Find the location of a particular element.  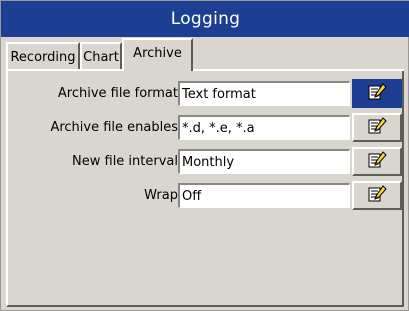

archive-file-enables-edit-button is located at coordinates (377, 127).